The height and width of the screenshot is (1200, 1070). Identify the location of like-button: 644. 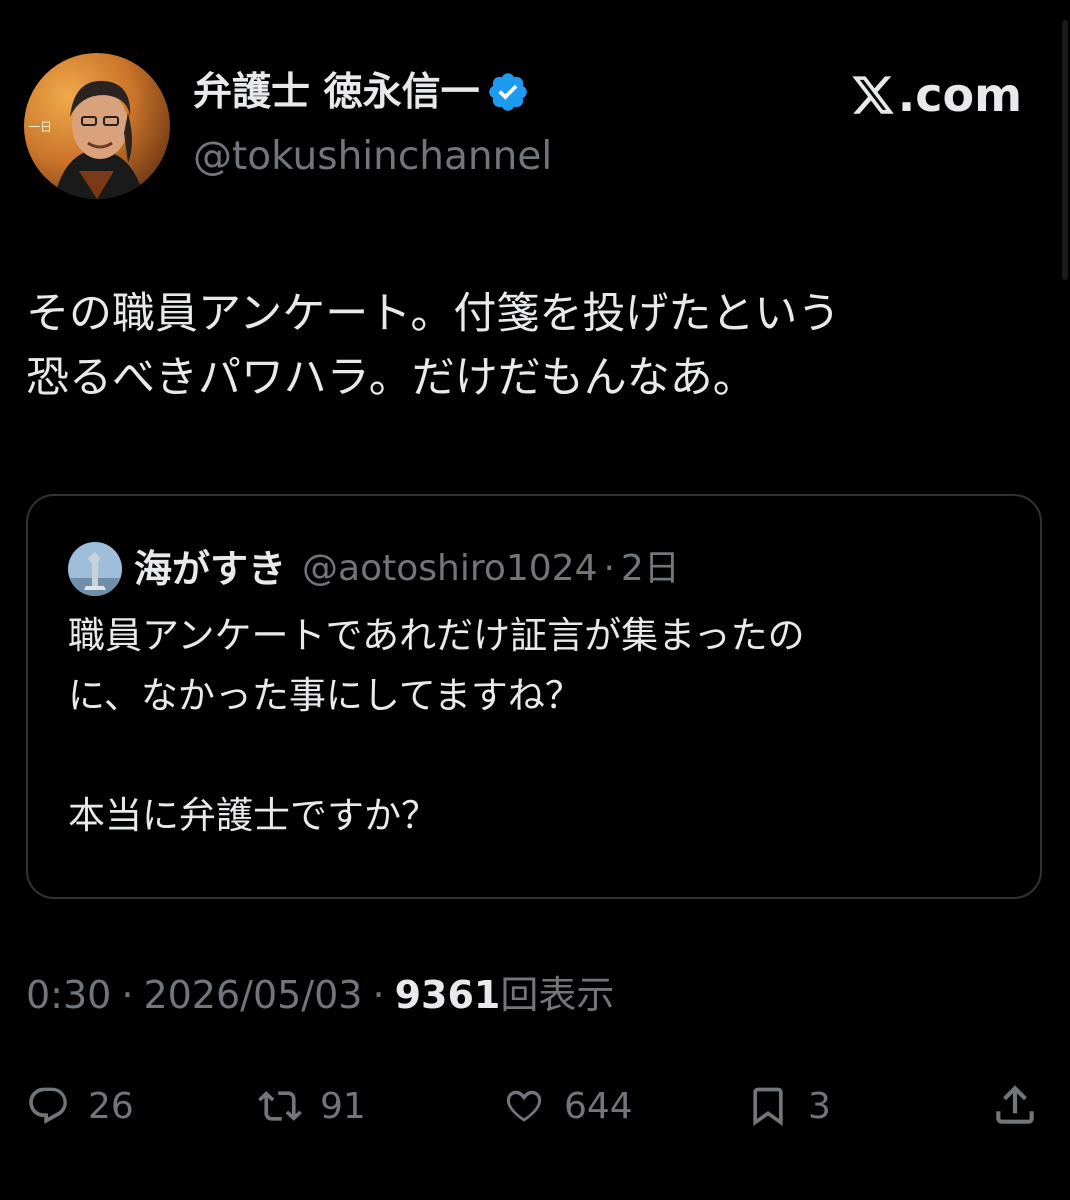
(567, 1106).